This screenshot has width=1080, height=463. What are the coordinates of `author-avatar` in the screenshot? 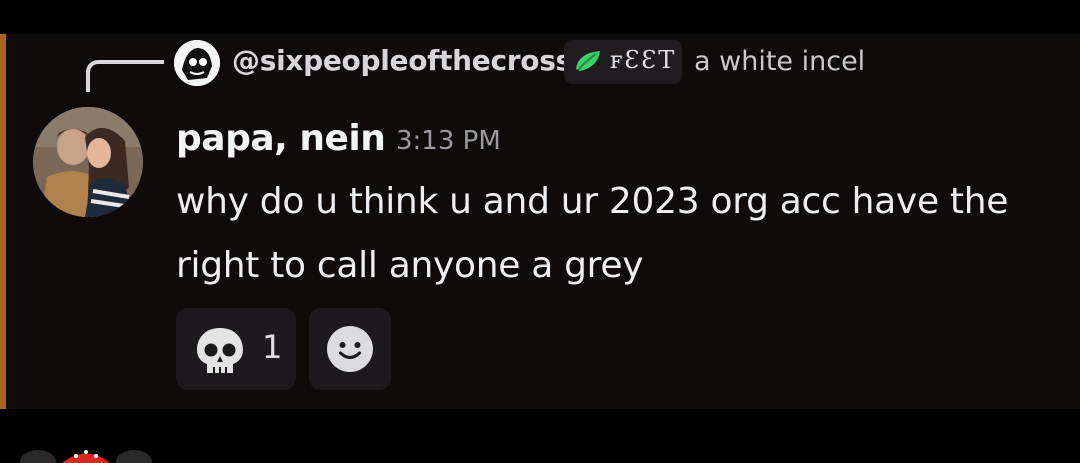 It's located at (88, 162).